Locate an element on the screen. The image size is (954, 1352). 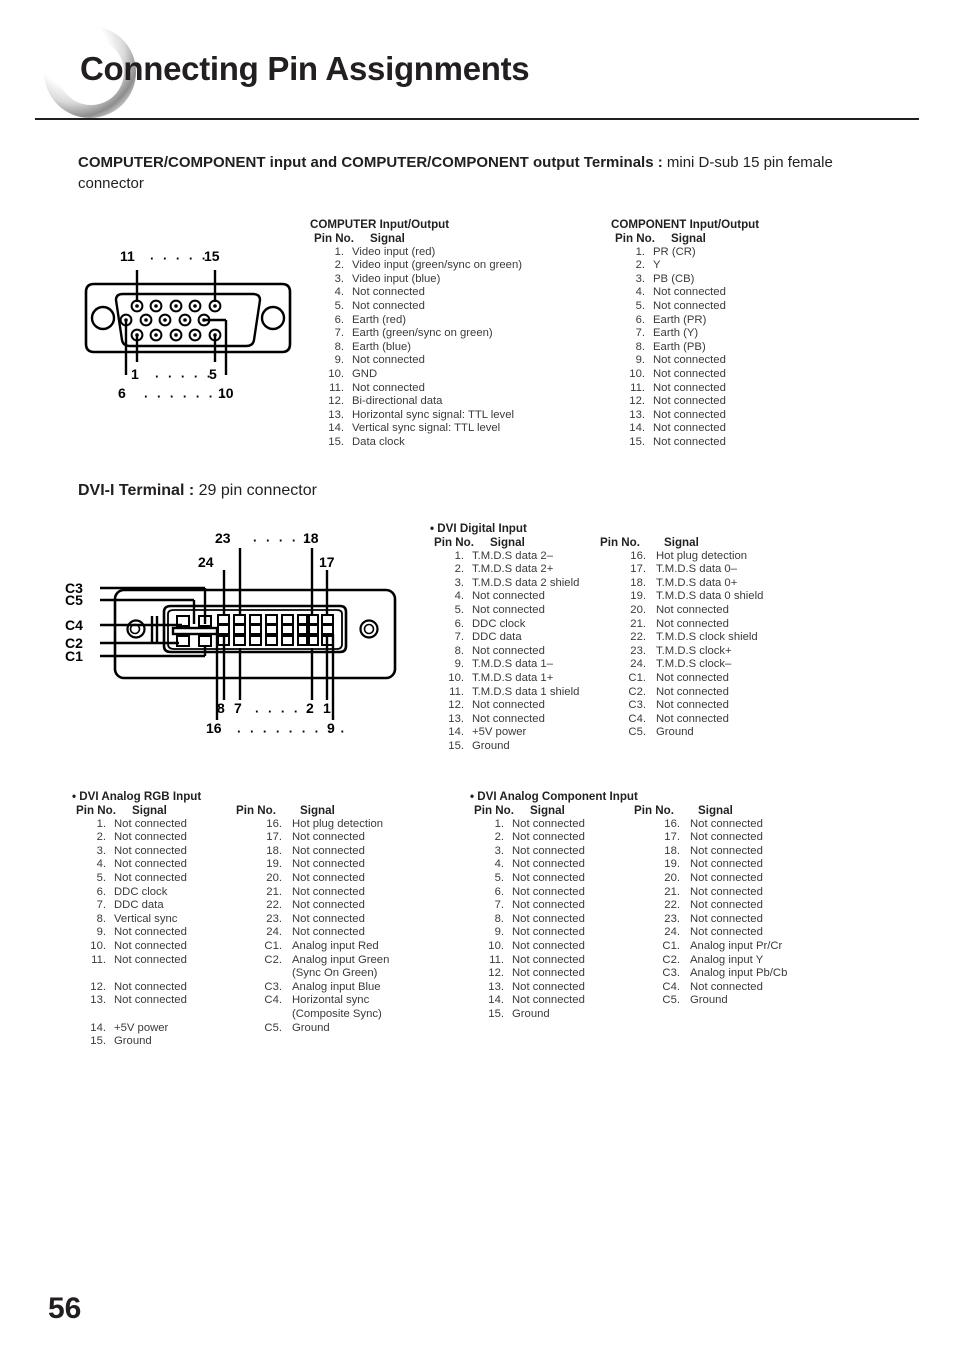
dvi-analog-rgb-title: • DVI Analog RGB Input is located at coordinates (137, 796).